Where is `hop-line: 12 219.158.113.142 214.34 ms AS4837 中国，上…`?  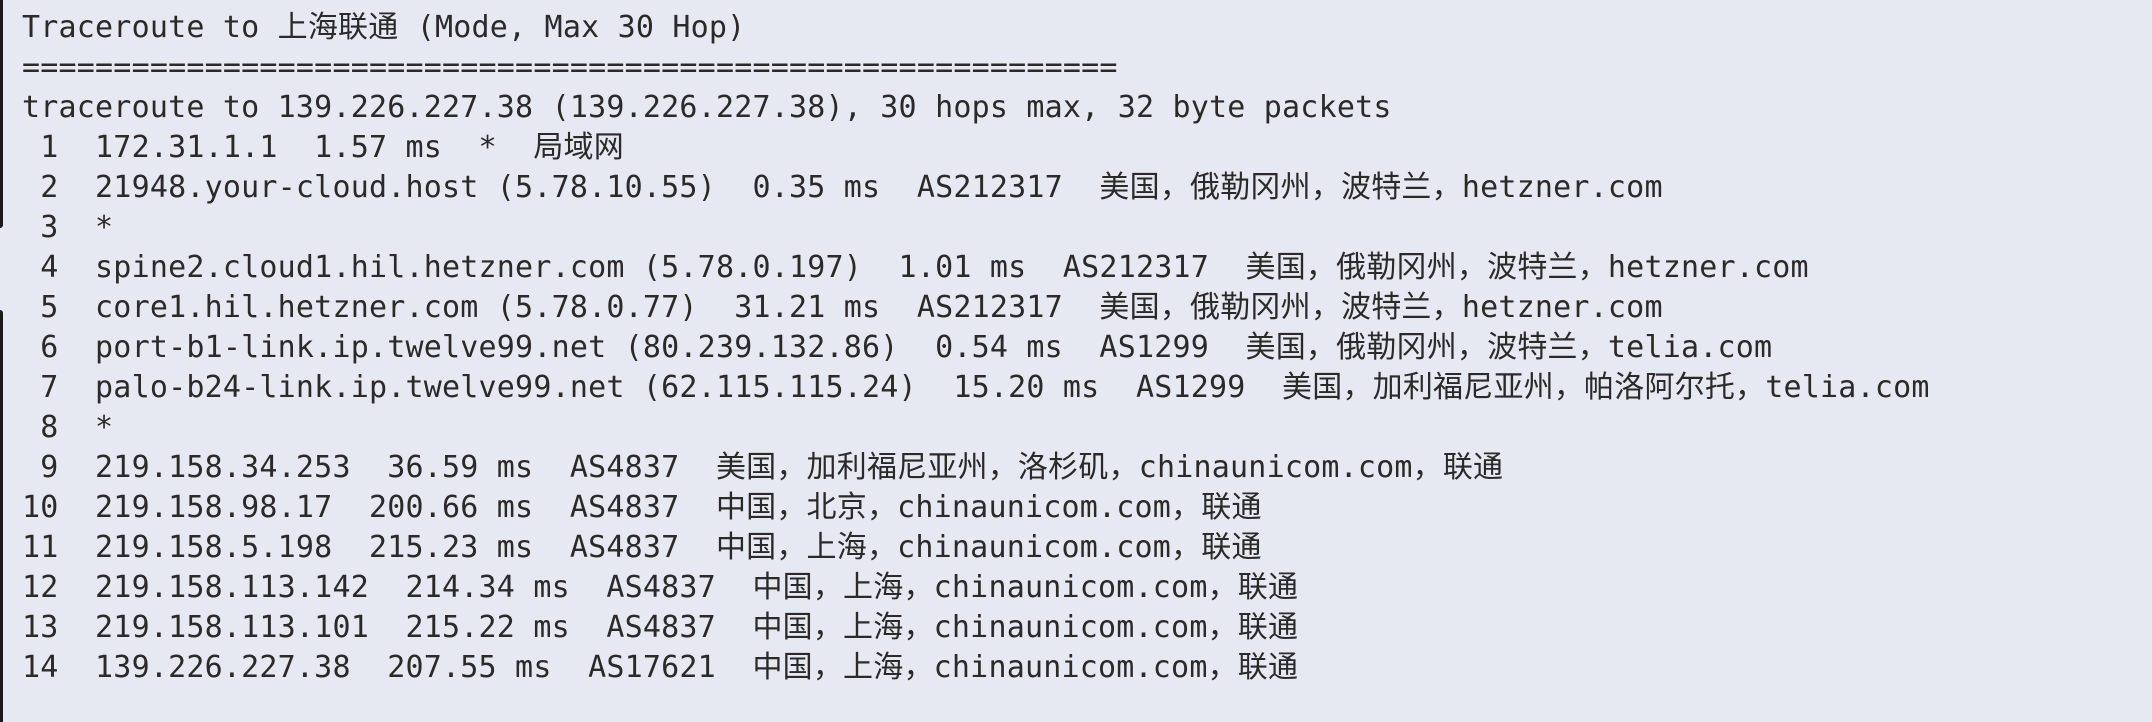 hop-line: 12 219.158.113.142 214.34 ms AS4837 中国，上… is located at coordinates (660, 587).